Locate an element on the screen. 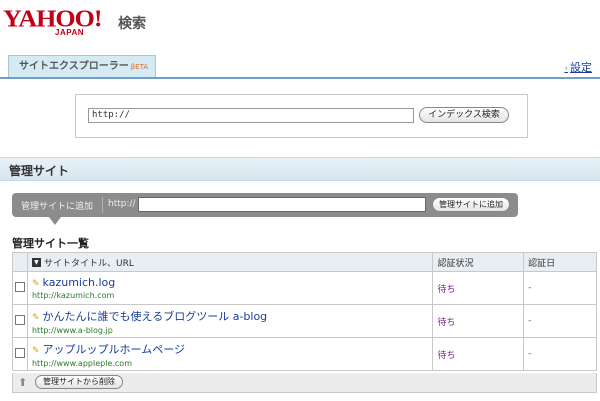 The height and width of the screenshot is (401, 600). tab-bar: サイトエクスプローラー βETA › 設定 is located at coordinates (300, 67).